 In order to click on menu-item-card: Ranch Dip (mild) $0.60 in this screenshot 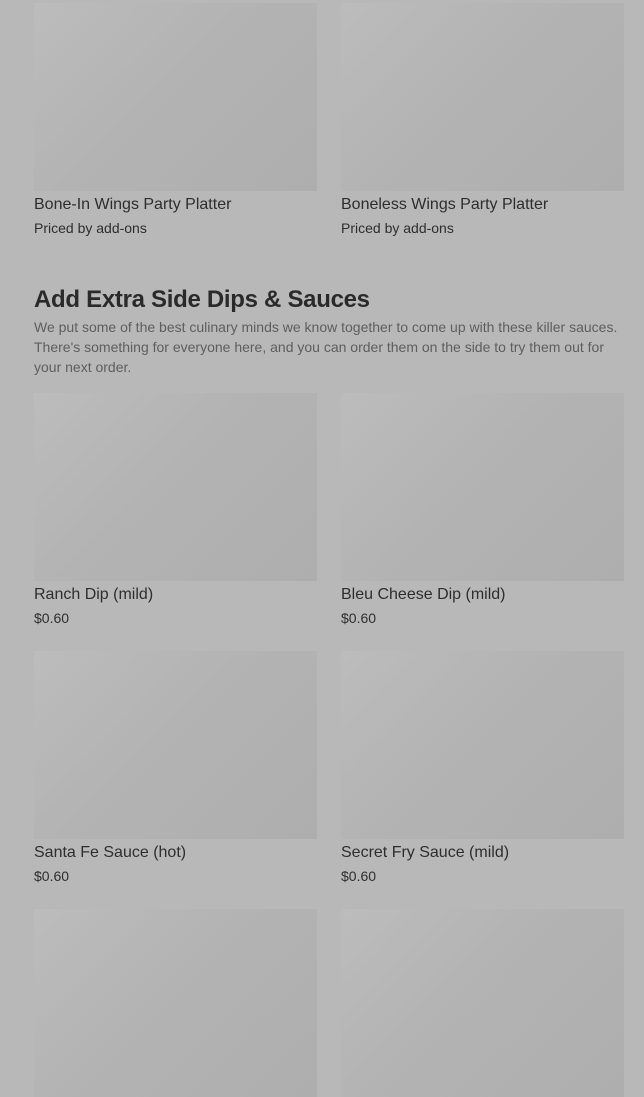, I will do `click(175, 510)`.